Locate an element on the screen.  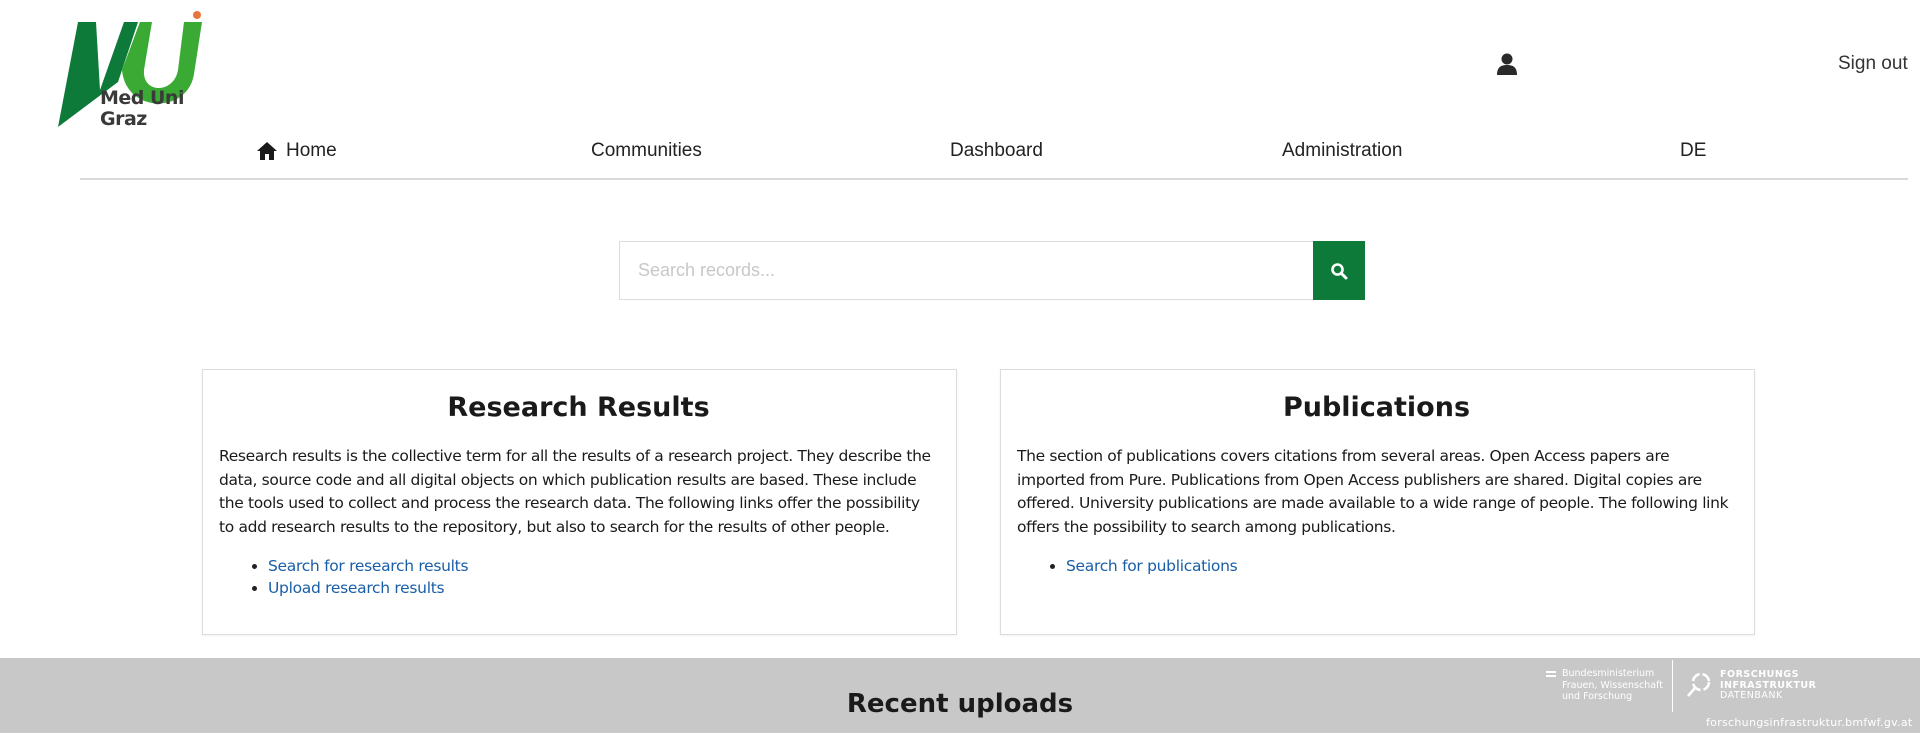
search-bar is located at coordinates (992, 270).